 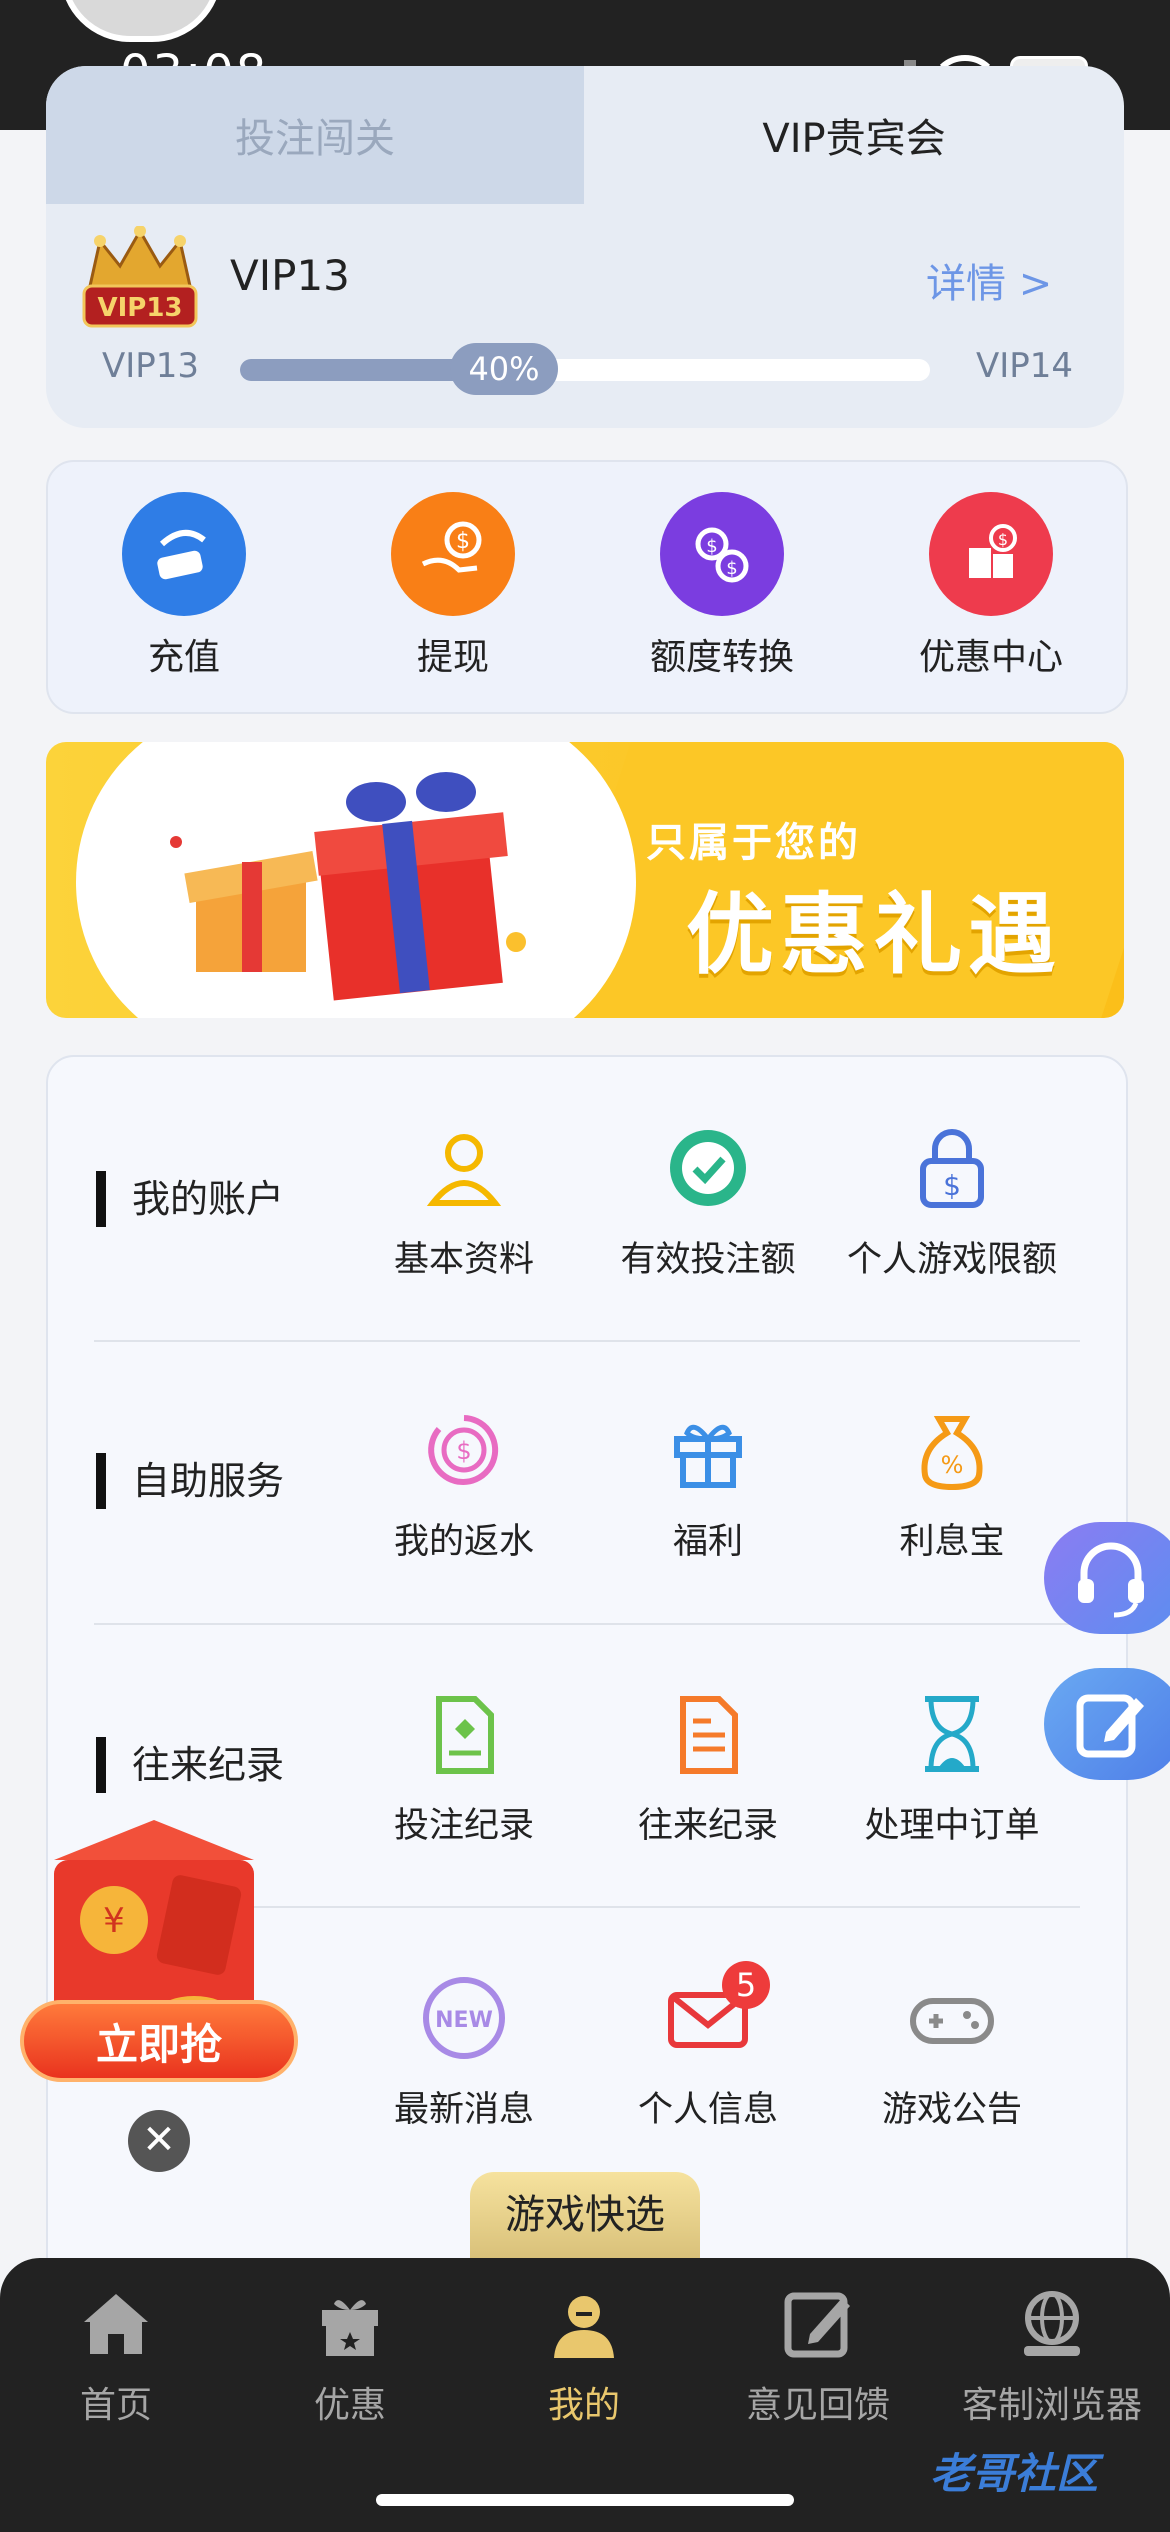 What do you see at coordinates (1052, 2357) in the screenshot?
I see `tab-custom-browser: 客制浏览器` at bounding box center [1052, 2357].